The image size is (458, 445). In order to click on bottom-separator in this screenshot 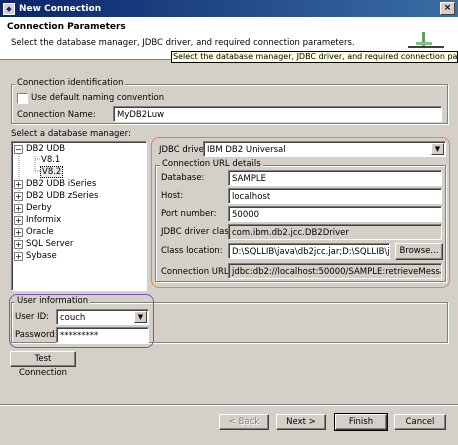, I will do `click(229, 405)`.